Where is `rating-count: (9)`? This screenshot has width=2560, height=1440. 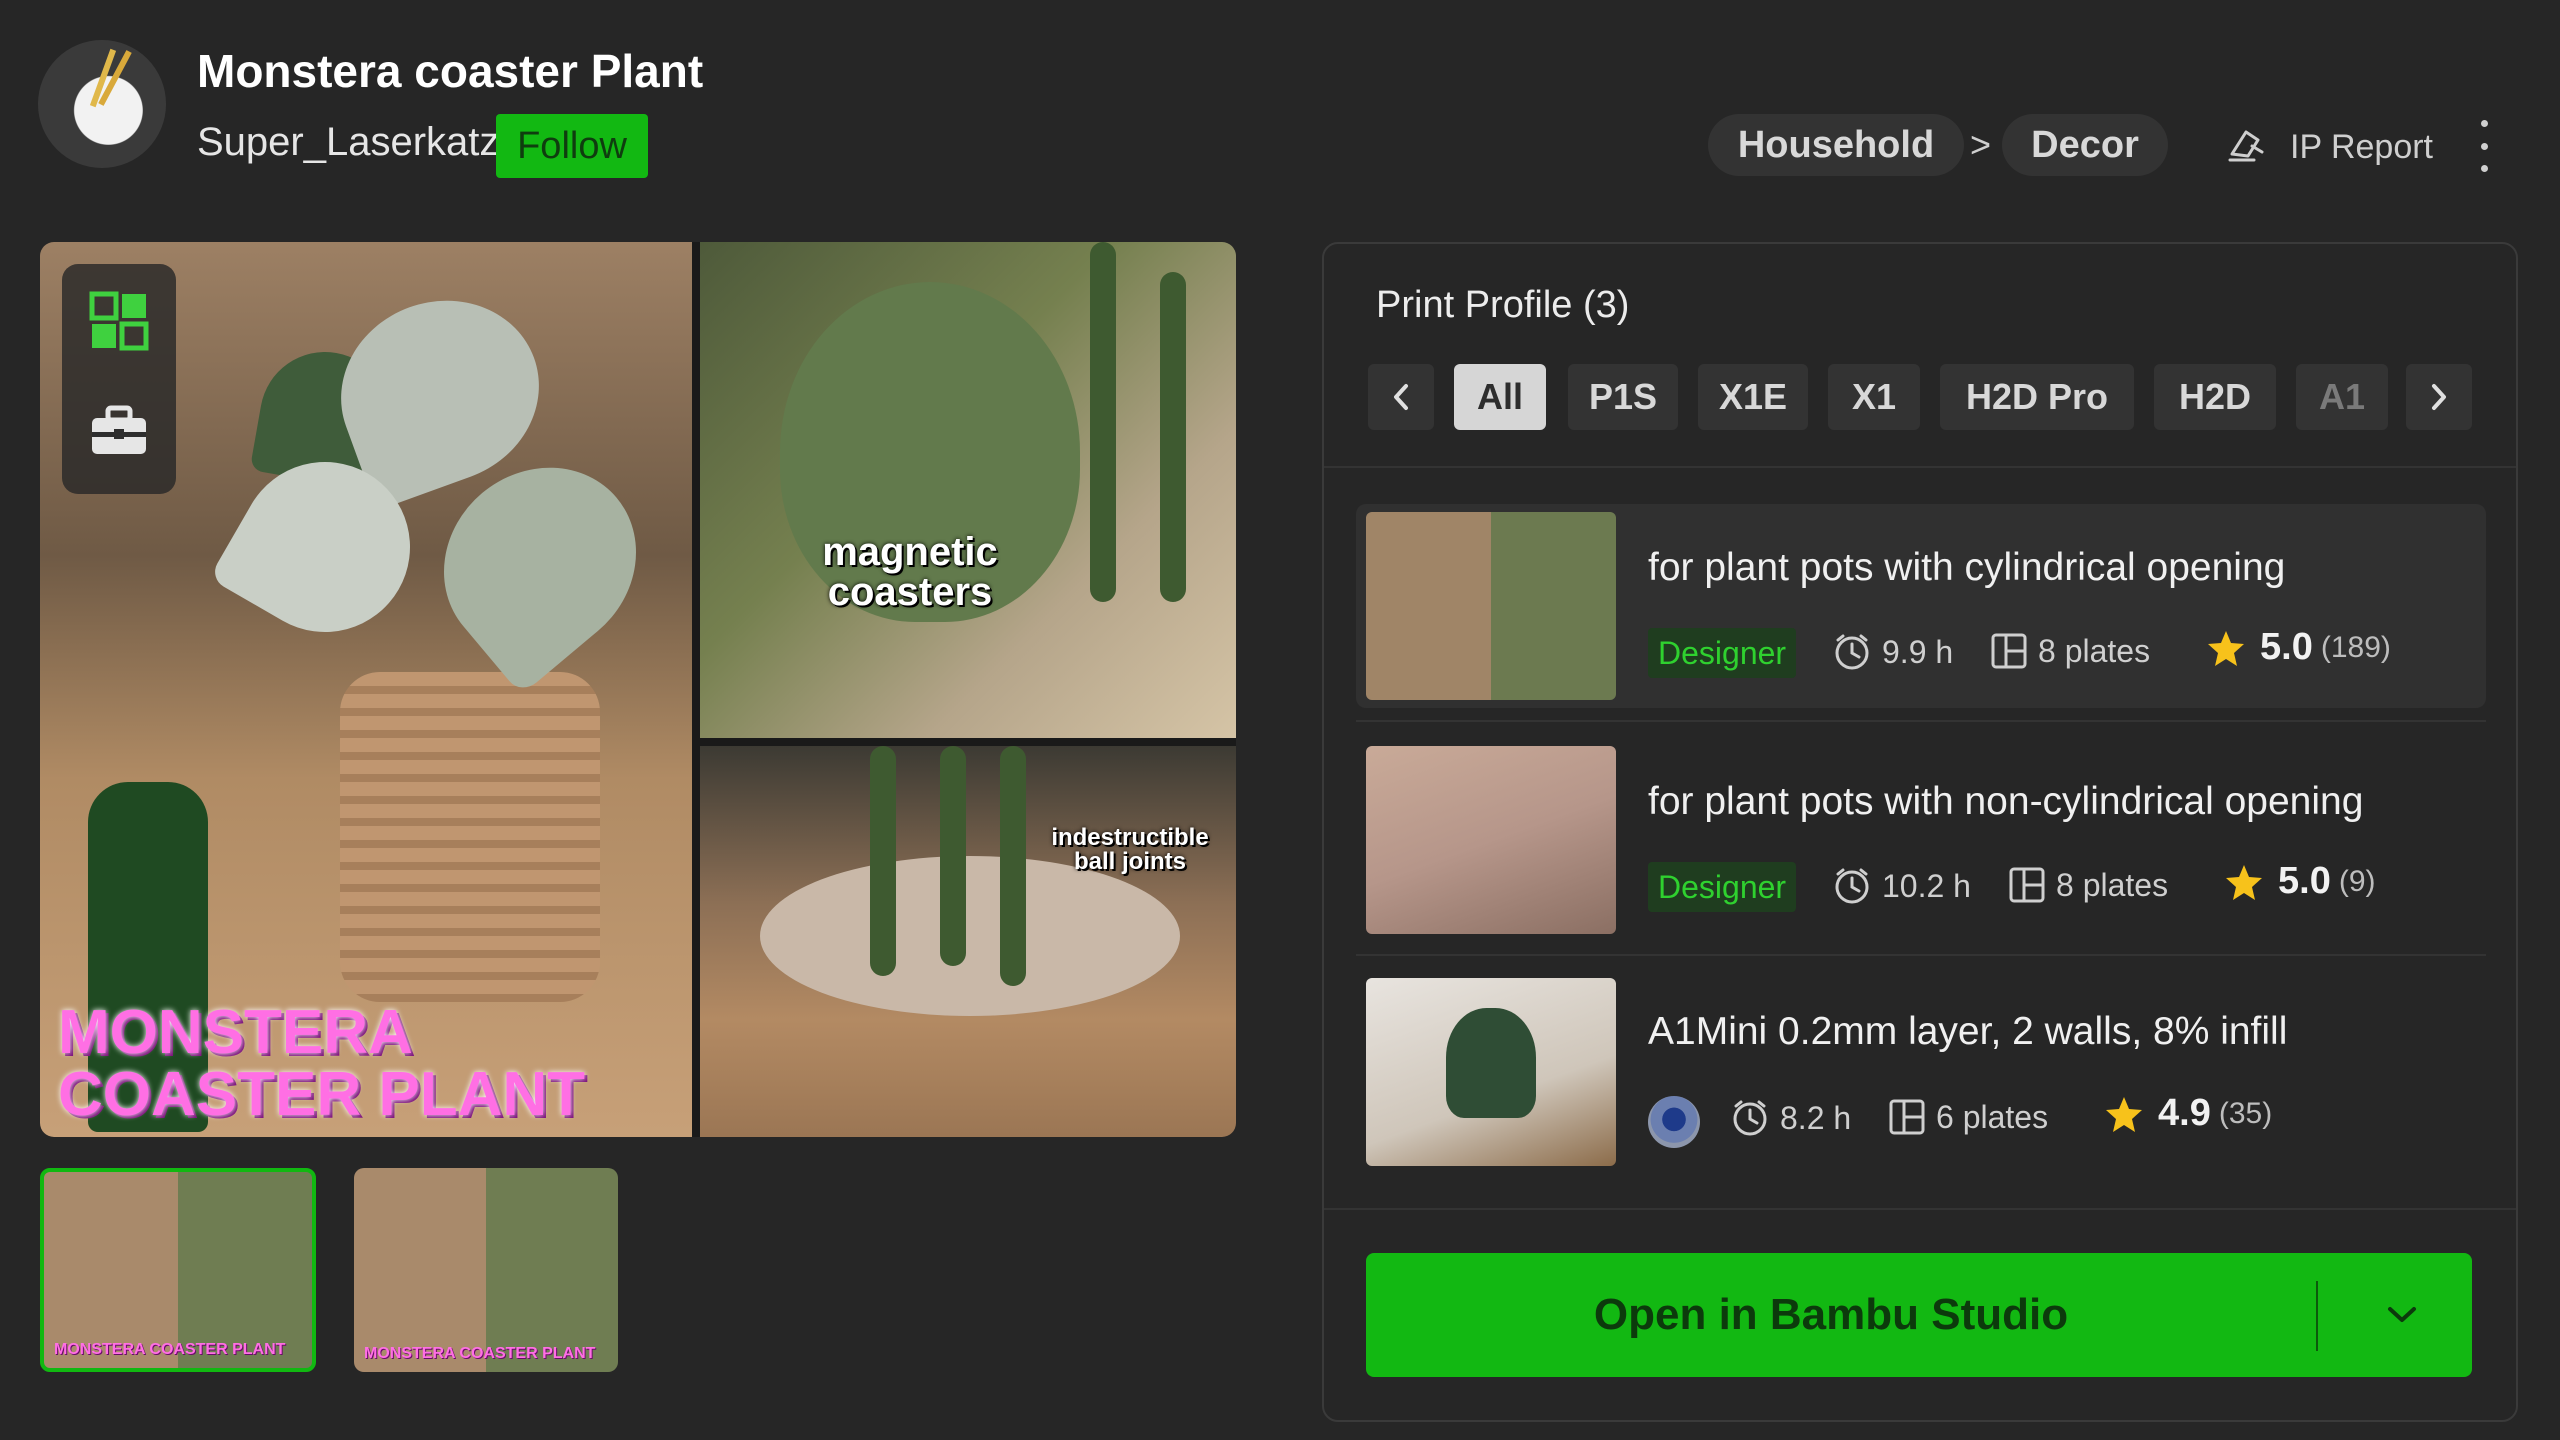 rating-count: (9) is located at coordinates (2357, 881).